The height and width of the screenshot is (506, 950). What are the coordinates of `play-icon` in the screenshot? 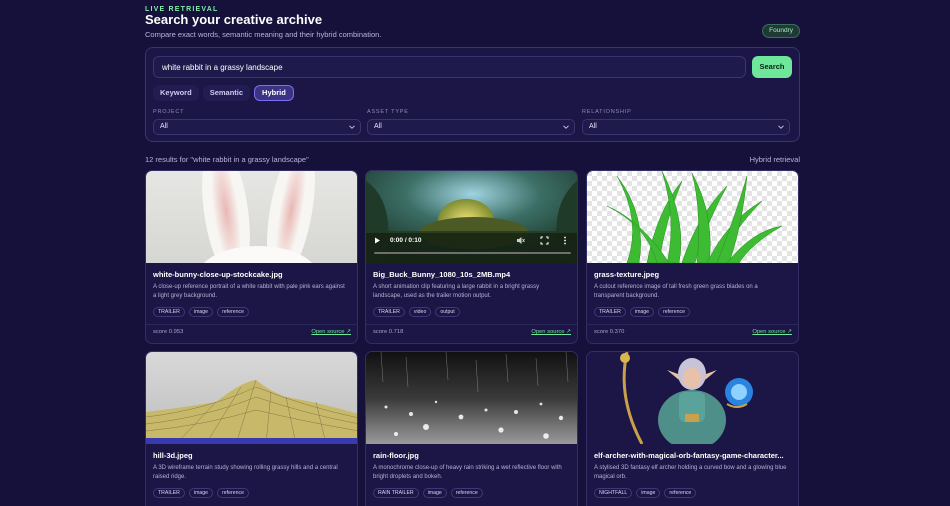 It's located at (377, 240).